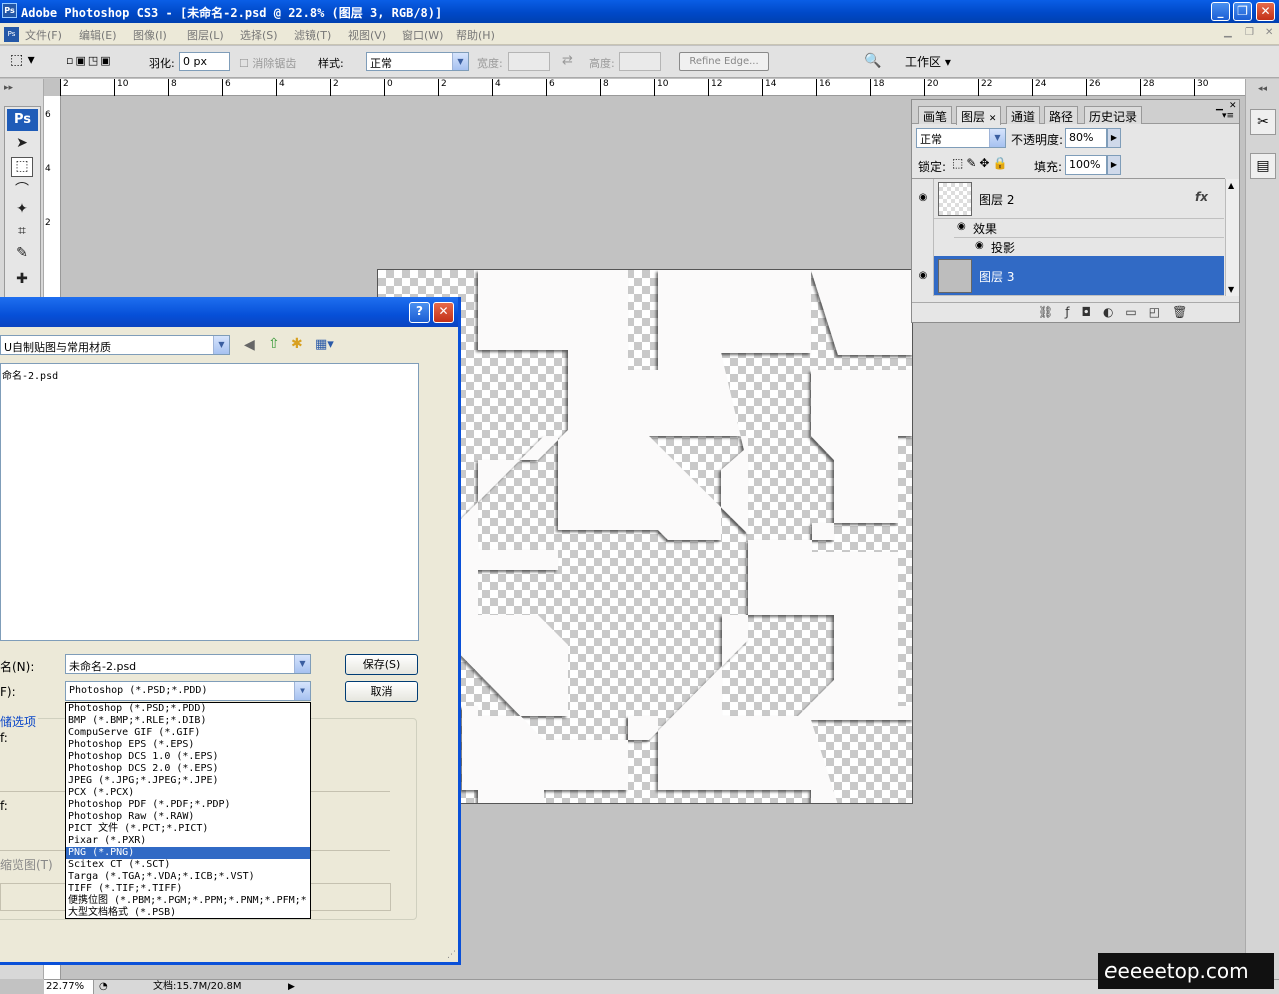 The width and height of the screenshot is (1279, 994). Describe the element at coordinates (451, 955) in the screenshot. I see `resize-grip-icon: ⋰` at that location.